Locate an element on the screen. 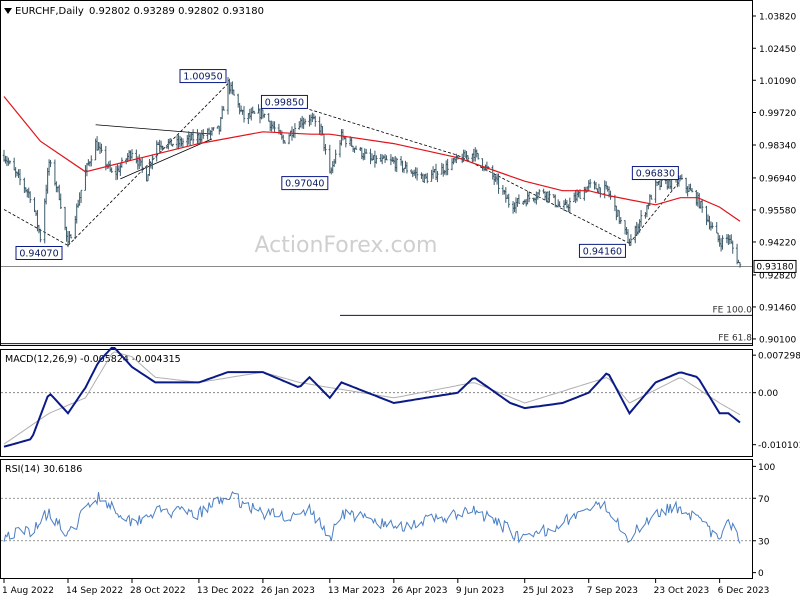  rsi-tick-label: 100 is located at coordinates (766, 468).